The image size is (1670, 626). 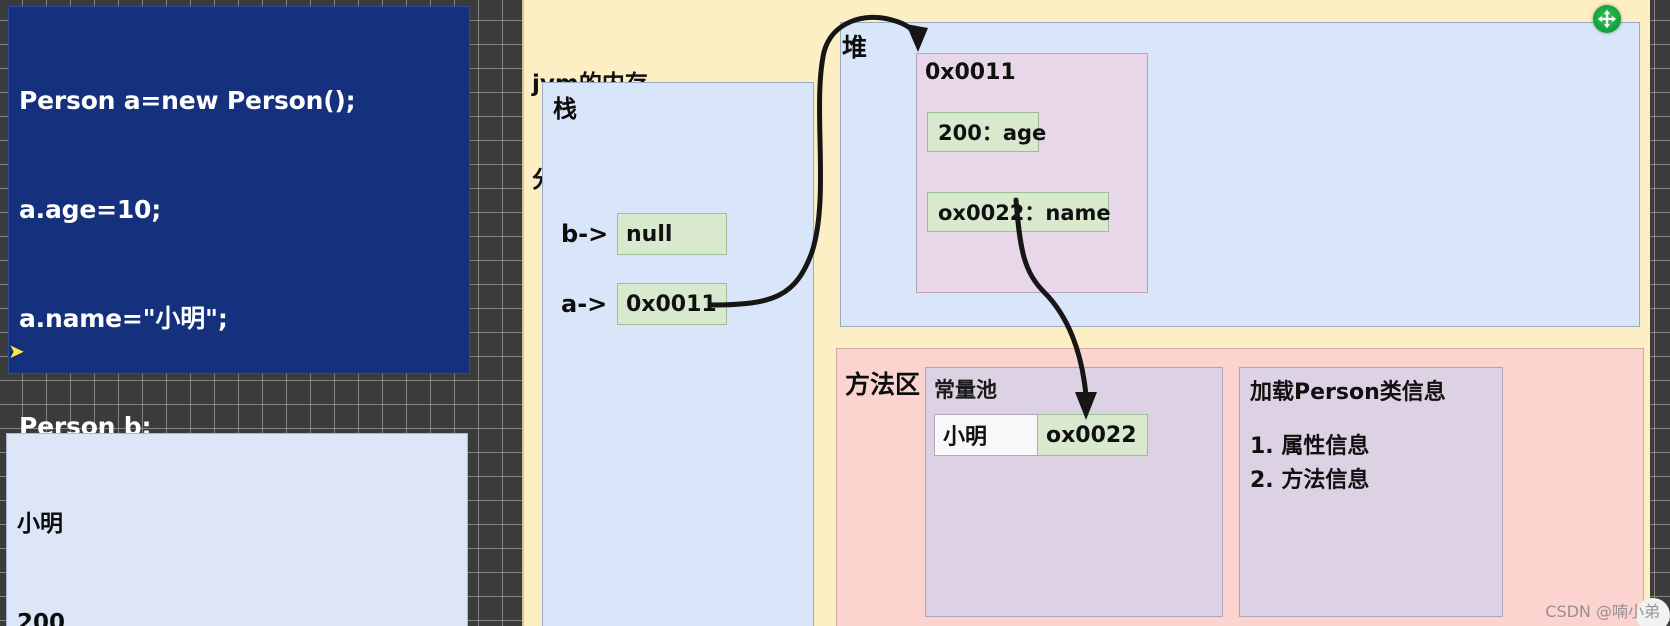 What do you see at coordinates (1019, 212) in the screenshot?
I see `heap-field-name: ox0022：name` at bounding box center [1019, 212].